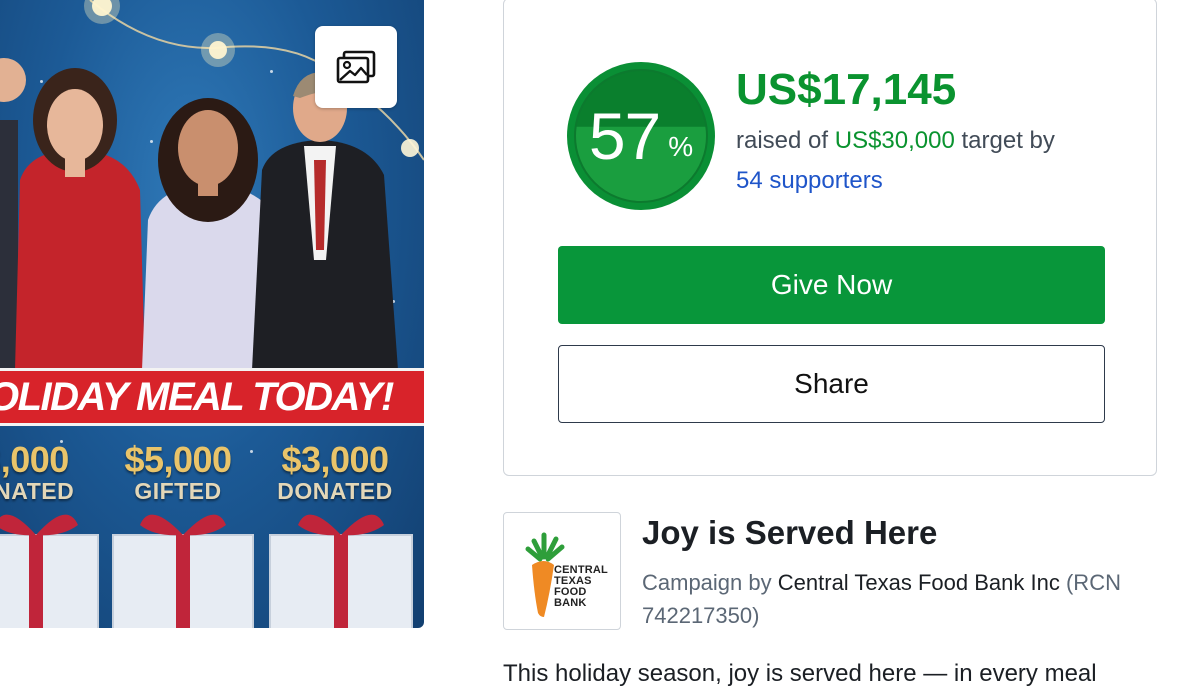 This screenshot has width=1202, height=688. What do you see at coordinates (790, 532) in the screenshot?
I see `campaign-title: Joy is Served Here` at bounding box center [790, 532].